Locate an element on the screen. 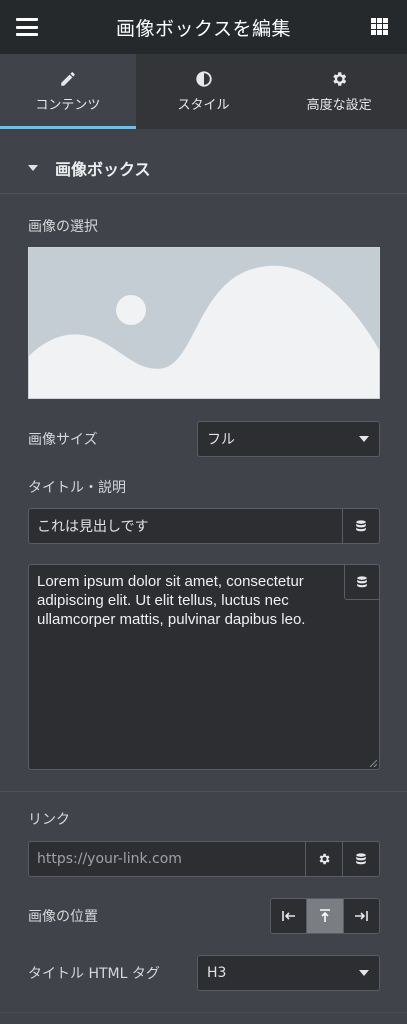 The image size is (407, 1024). link-options-button is located at coordinates (324, 859).